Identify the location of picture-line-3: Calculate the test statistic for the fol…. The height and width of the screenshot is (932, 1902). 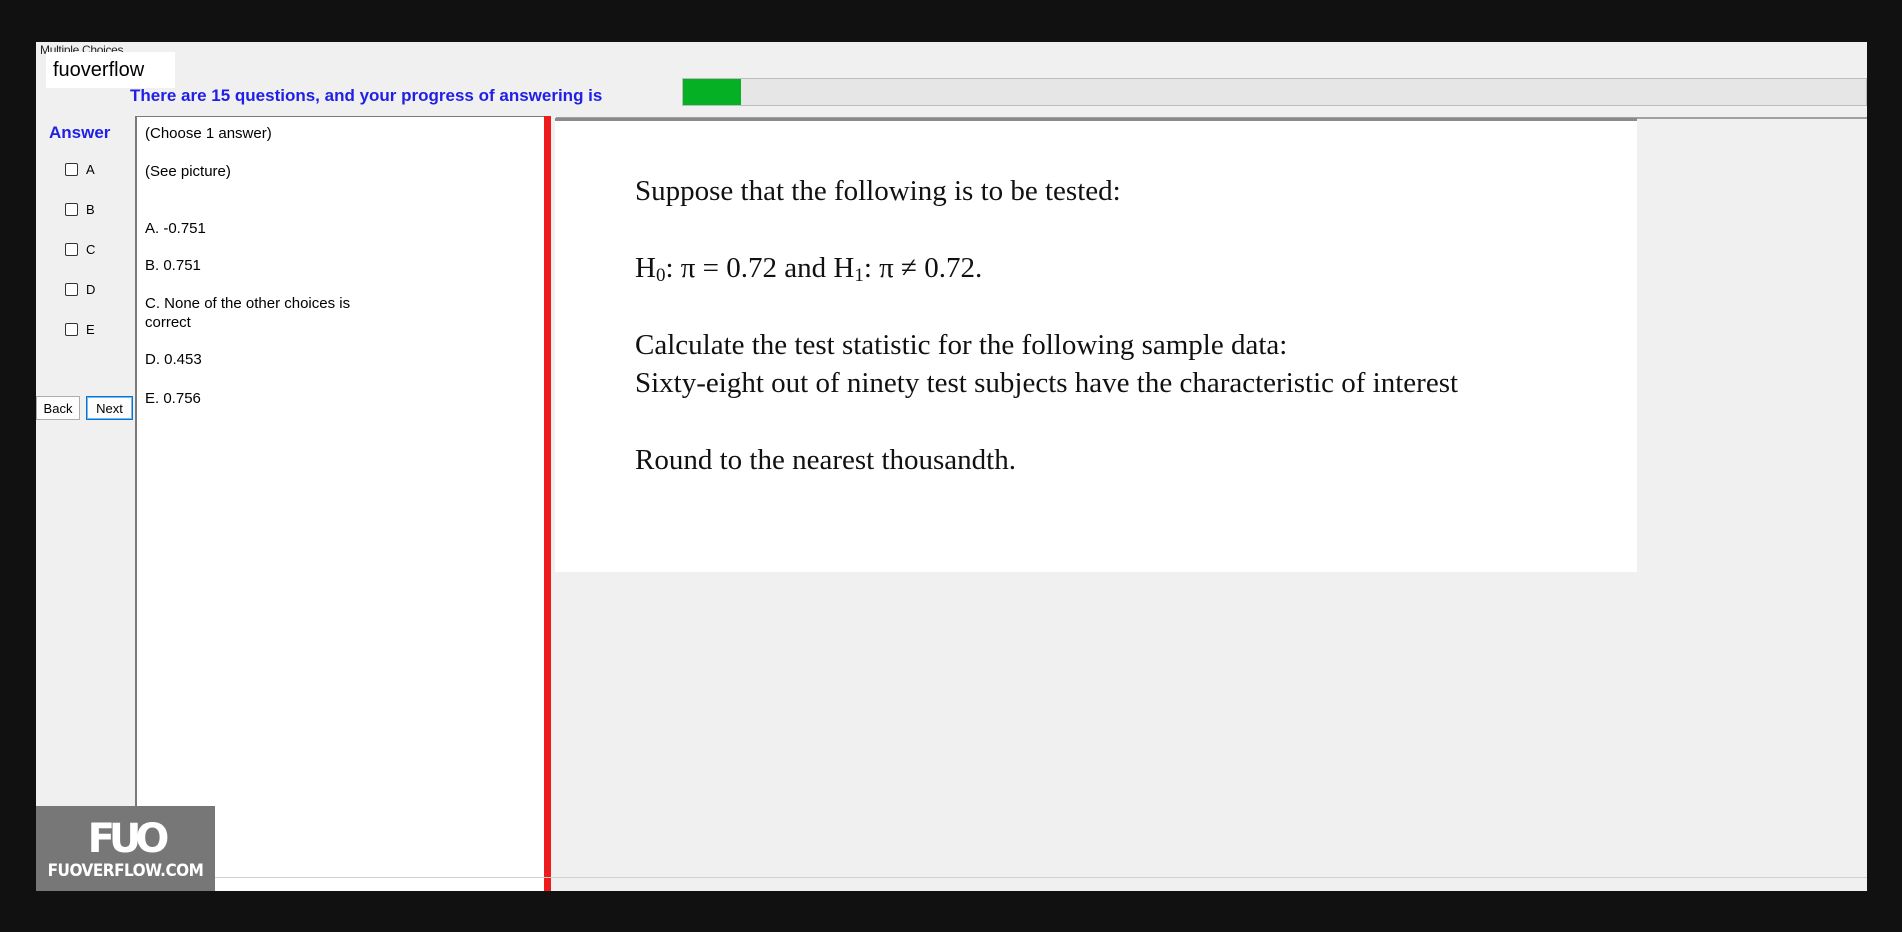
(961, 345).